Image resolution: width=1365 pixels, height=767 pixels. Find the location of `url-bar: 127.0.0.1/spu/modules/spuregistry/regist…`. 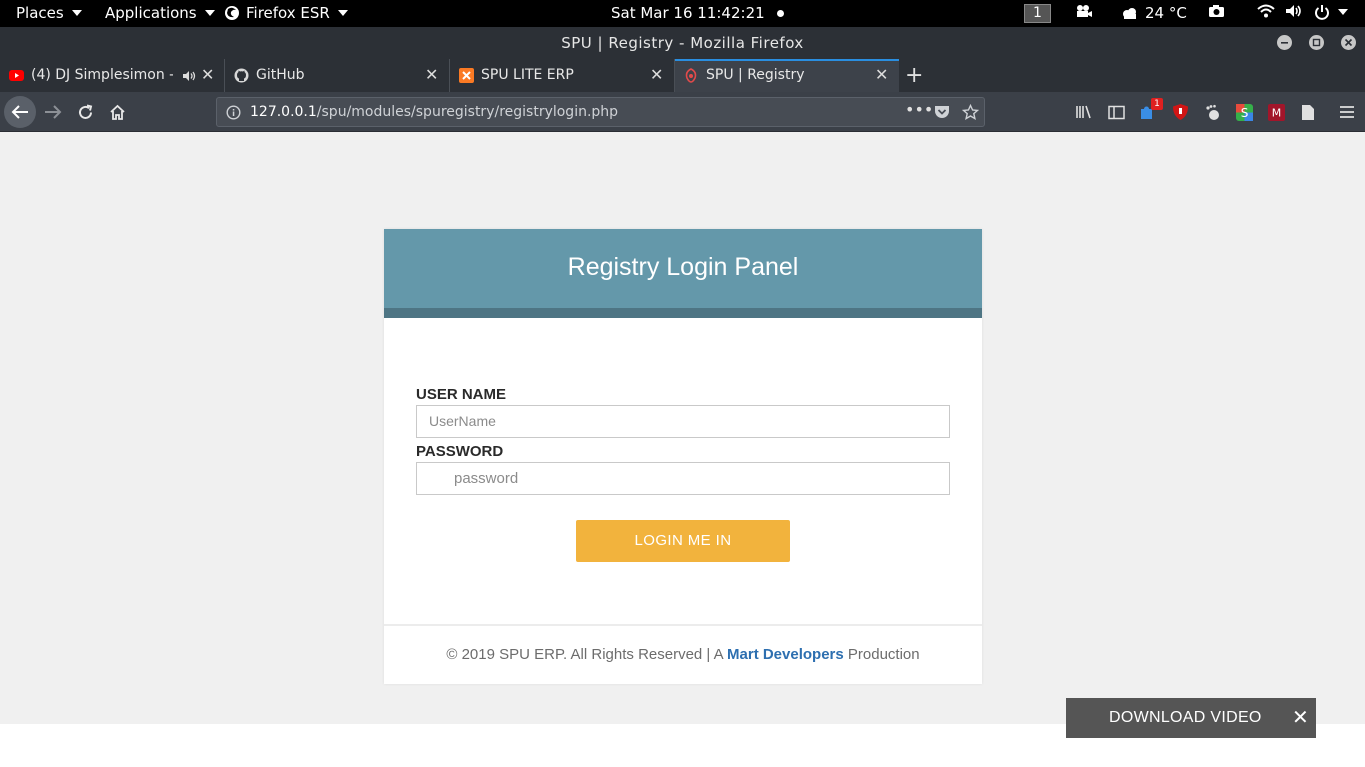

url-bar: 127.0.0.1/spu/modules/spuregistry/regist… is located at coordinates (600, 112).